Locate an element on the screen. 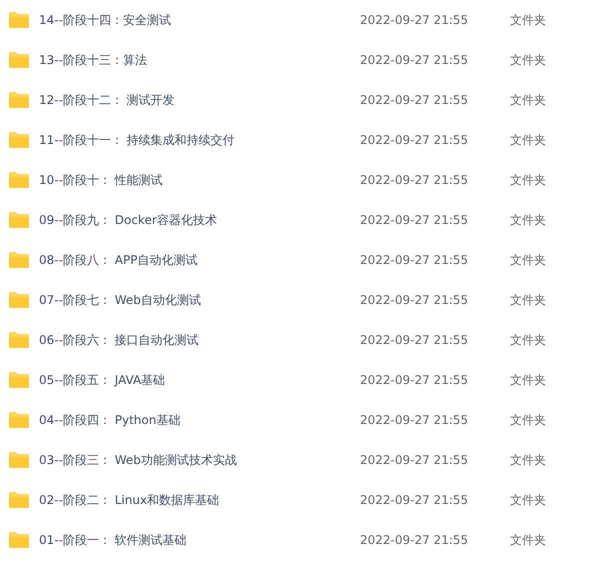 This screenshot has width=595, height=562. folder-name: 01--阶段一： 软件测试基础 is located at coordinates (199, 540).